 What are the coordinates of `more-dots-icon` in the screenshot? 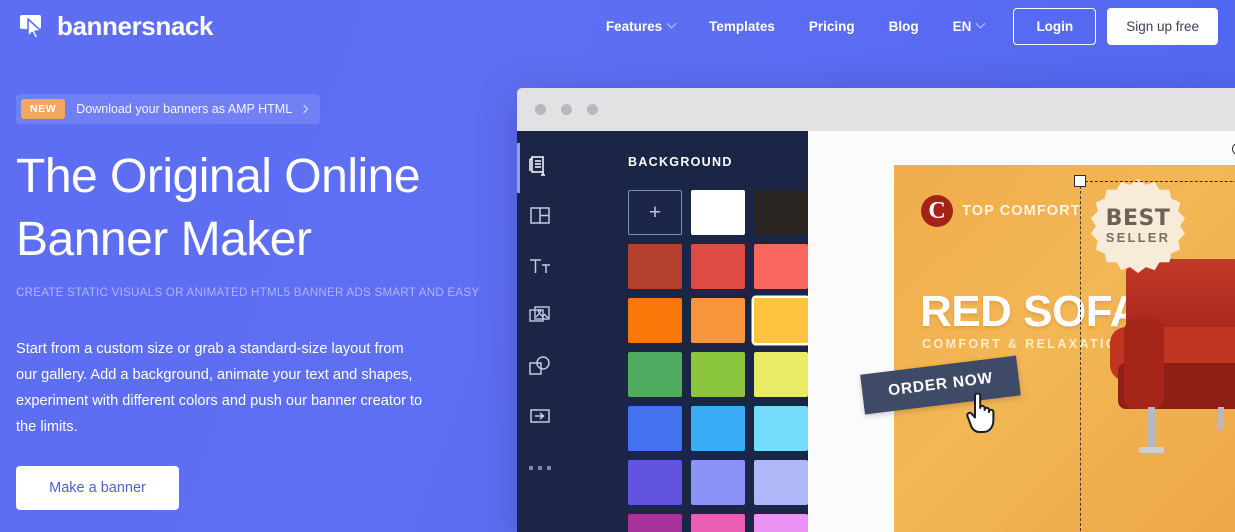 It's located at (540, 468).